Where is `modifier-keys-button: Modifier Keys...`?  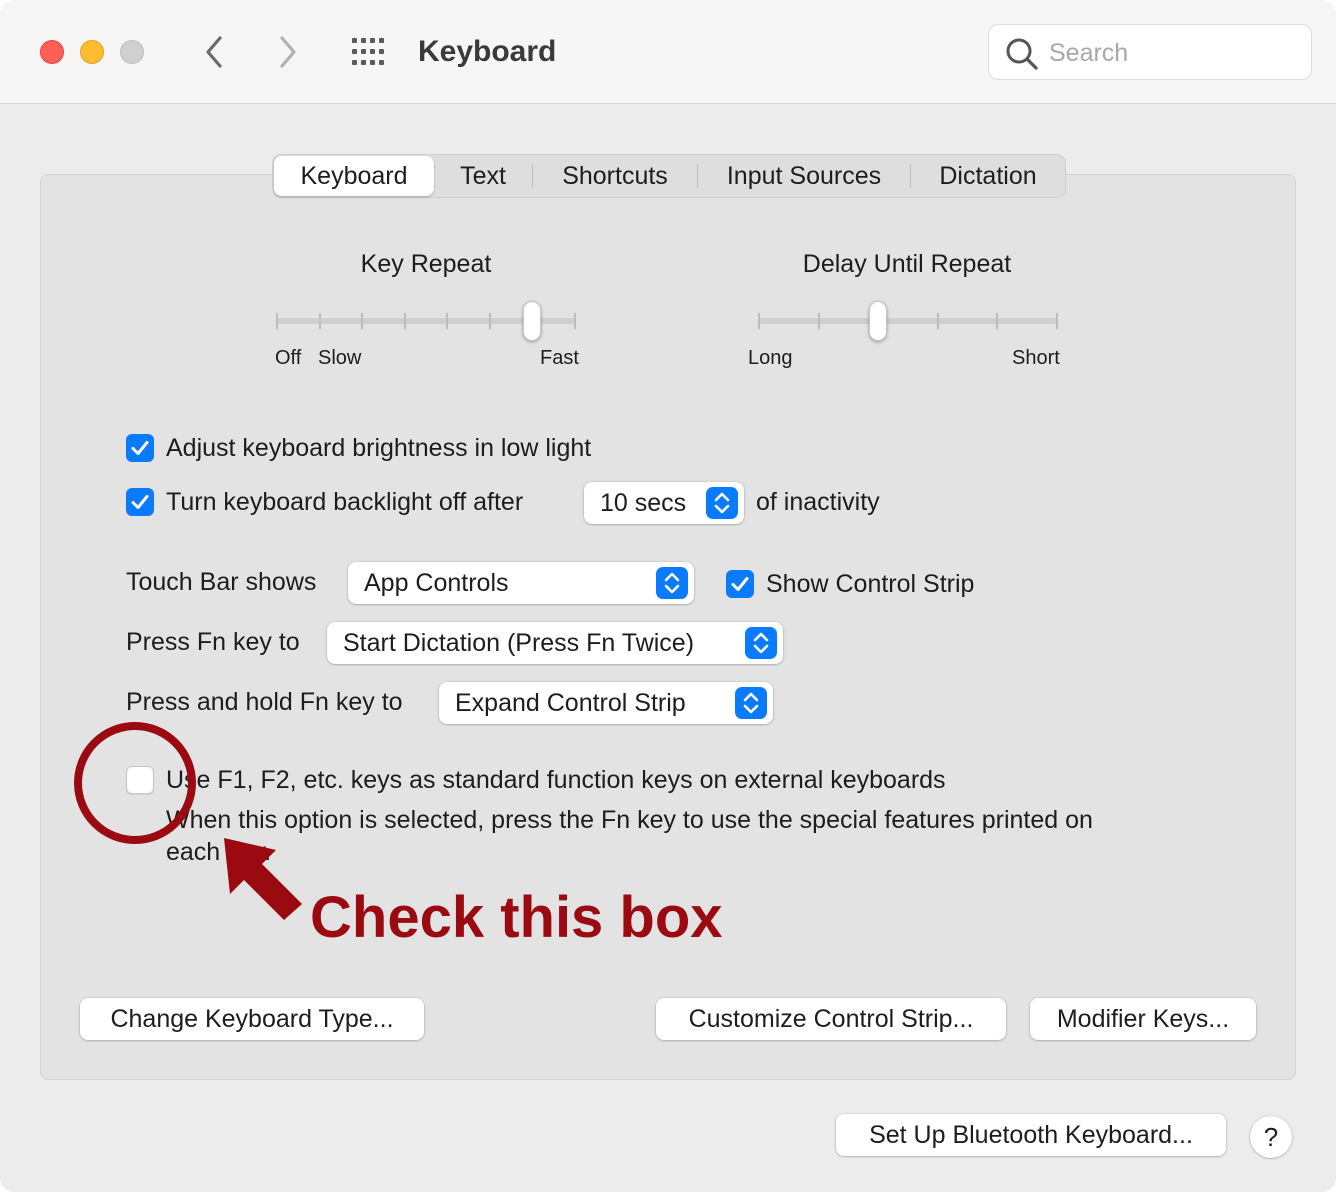
modifier-keys-button: Modifier Keys... is located at coordinates (1143, 1019).